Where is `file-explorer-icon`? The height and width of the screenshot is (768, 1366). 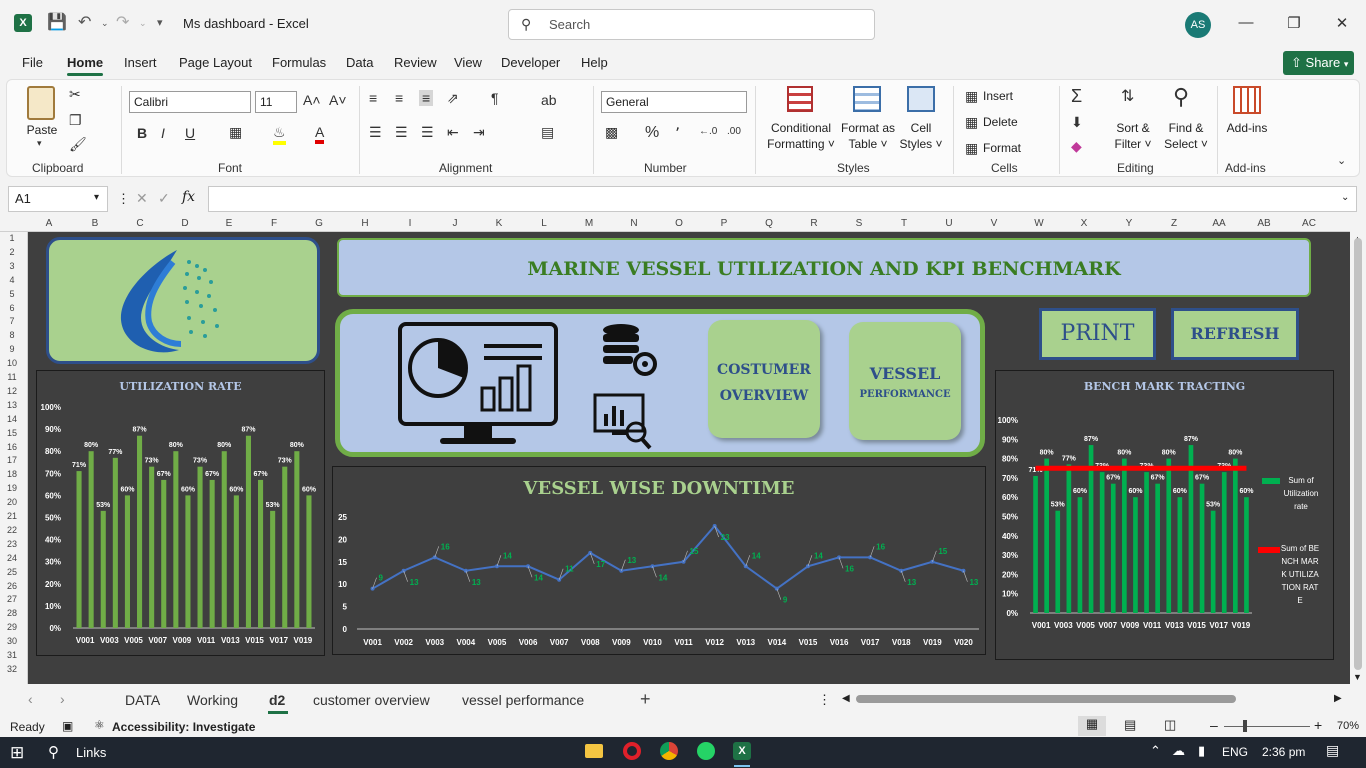 file-explorer-icon is located at coordinates (594, 751).